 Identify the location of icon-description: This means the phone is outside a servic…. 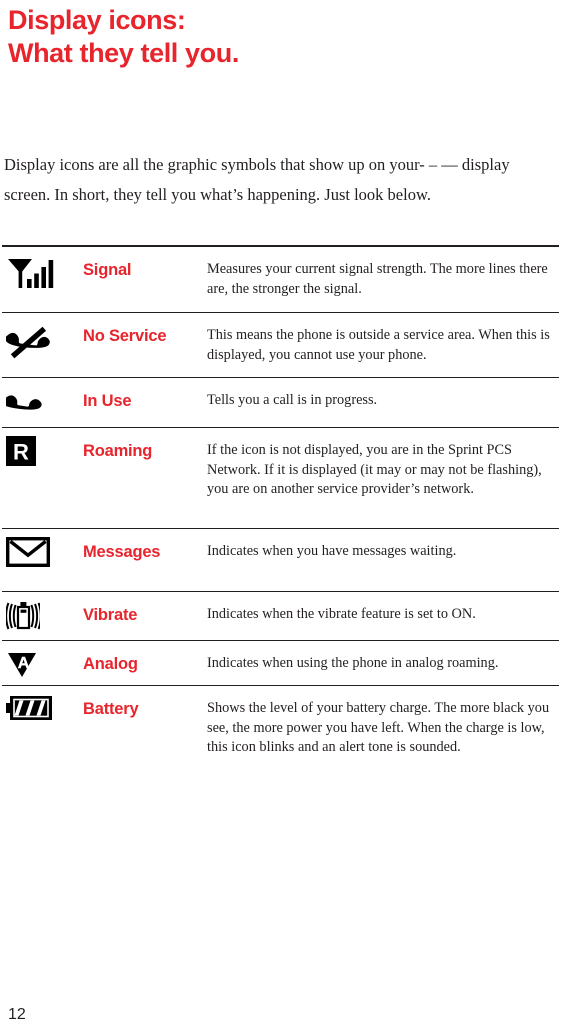
(378, 345).